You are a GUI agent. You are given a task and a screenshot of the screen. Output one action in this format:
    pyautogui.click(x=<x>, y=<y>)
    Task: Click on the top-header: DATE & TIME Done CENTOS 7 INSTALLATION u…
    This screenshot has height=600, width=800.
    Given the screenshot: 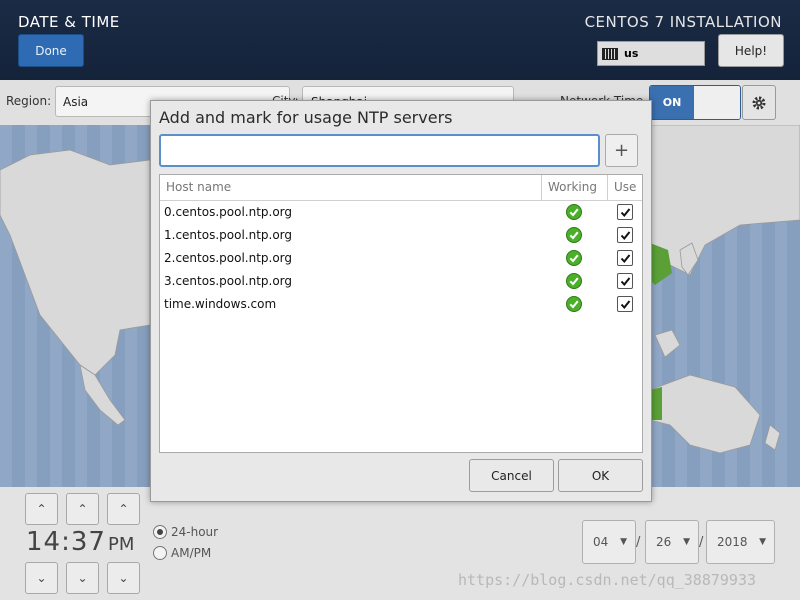 What is the action you would take?
    pyautogui.click(x=400, y=40)
    